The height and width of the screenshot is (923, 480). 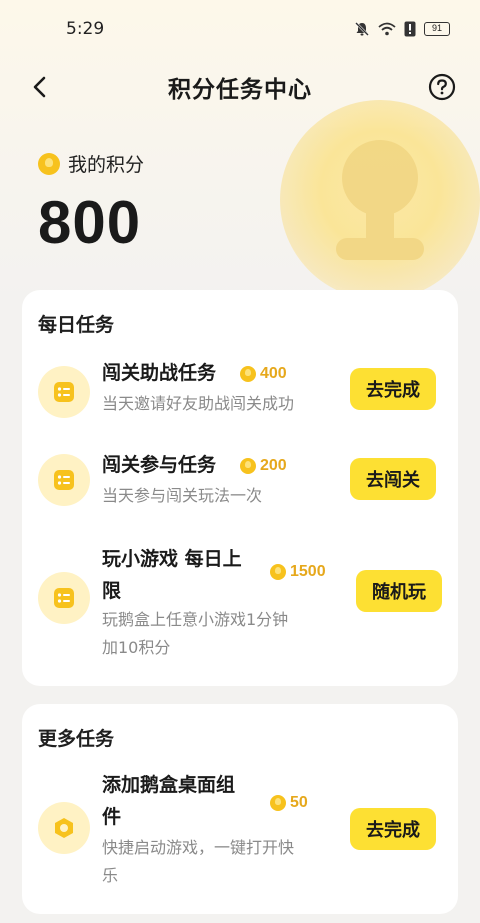 What do you see at coordinates (362, 29) in the screenshot?
I see `mute-icon` at bounding box center [362, 29].